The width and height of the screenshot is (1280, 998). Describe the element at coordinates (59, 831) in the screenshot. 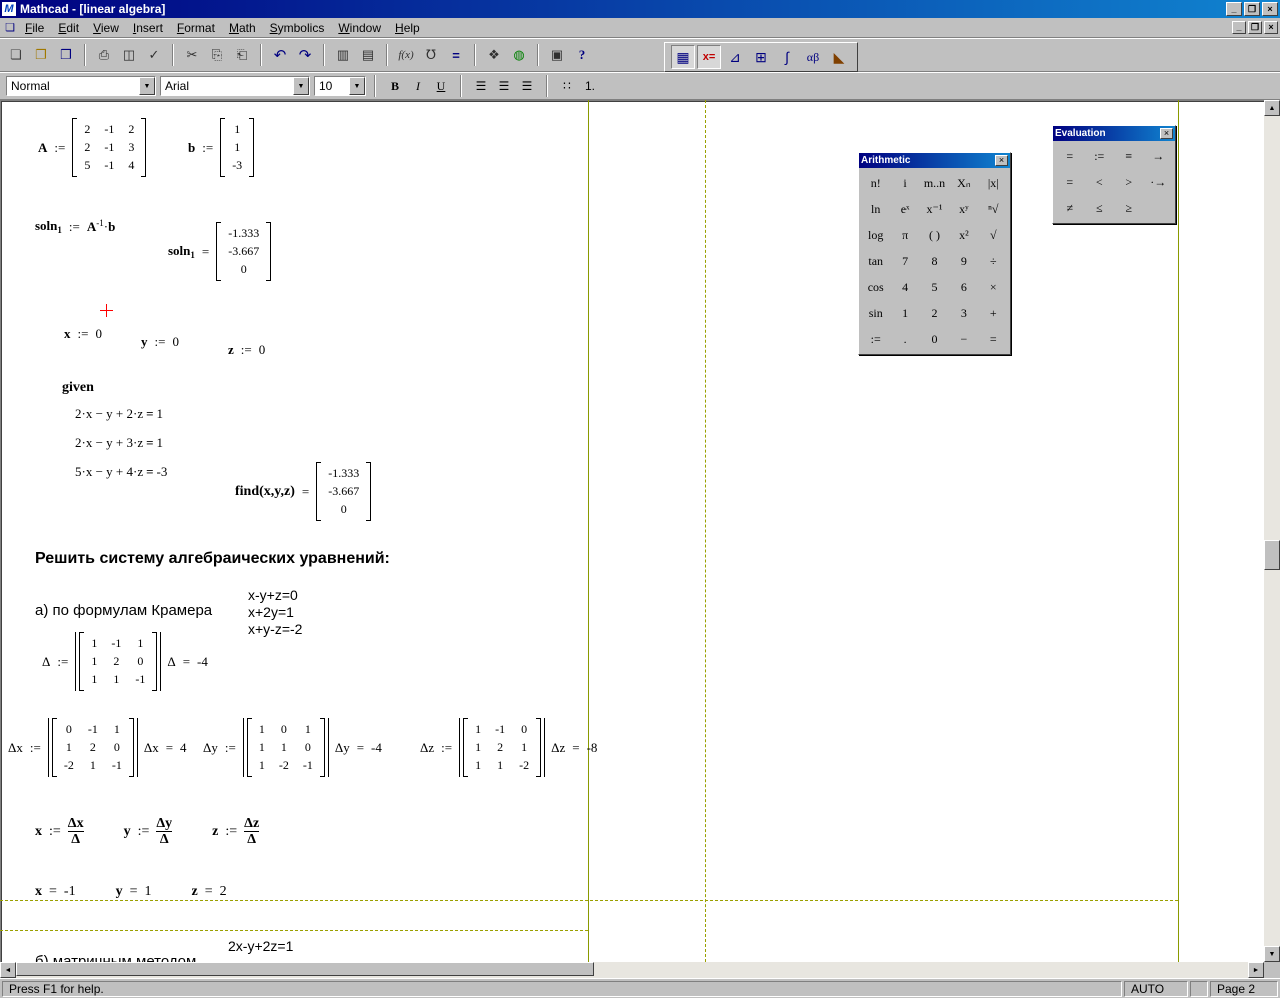

I see `fraction-definition: x:= Δx Δ` at that location.